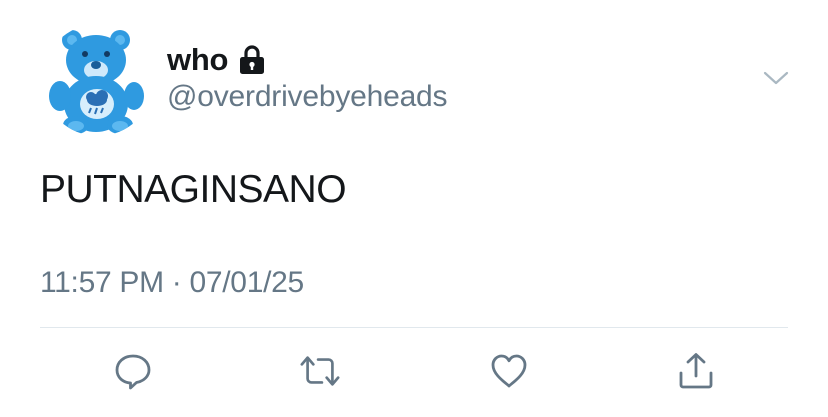 The height and width of the screenshot is (417, 828). I want to click on avatar, so click(98, 80).